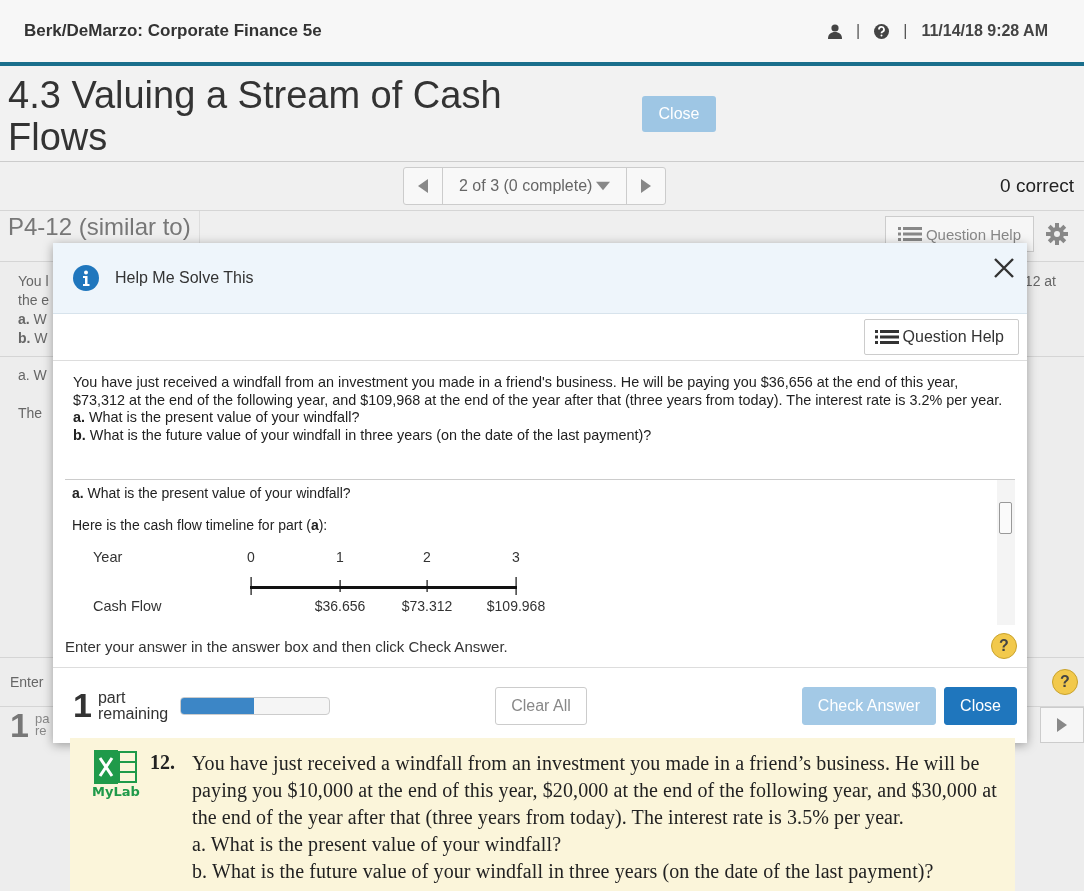 The width and height of the screenshot is (1084, 891). I want to click on logo-text: MyLab, so click(116, 791).